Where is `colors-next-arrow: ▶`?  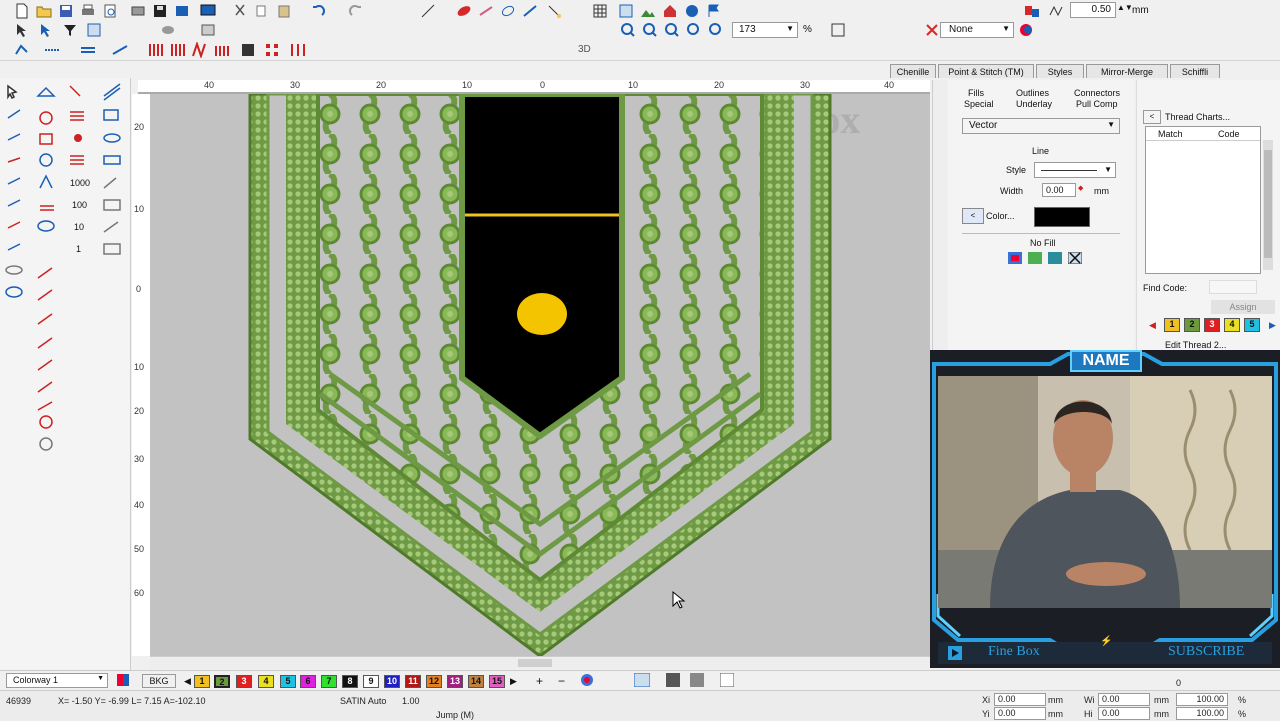 colors-next-arrow: ▶ is located at coordinates (513, 681).